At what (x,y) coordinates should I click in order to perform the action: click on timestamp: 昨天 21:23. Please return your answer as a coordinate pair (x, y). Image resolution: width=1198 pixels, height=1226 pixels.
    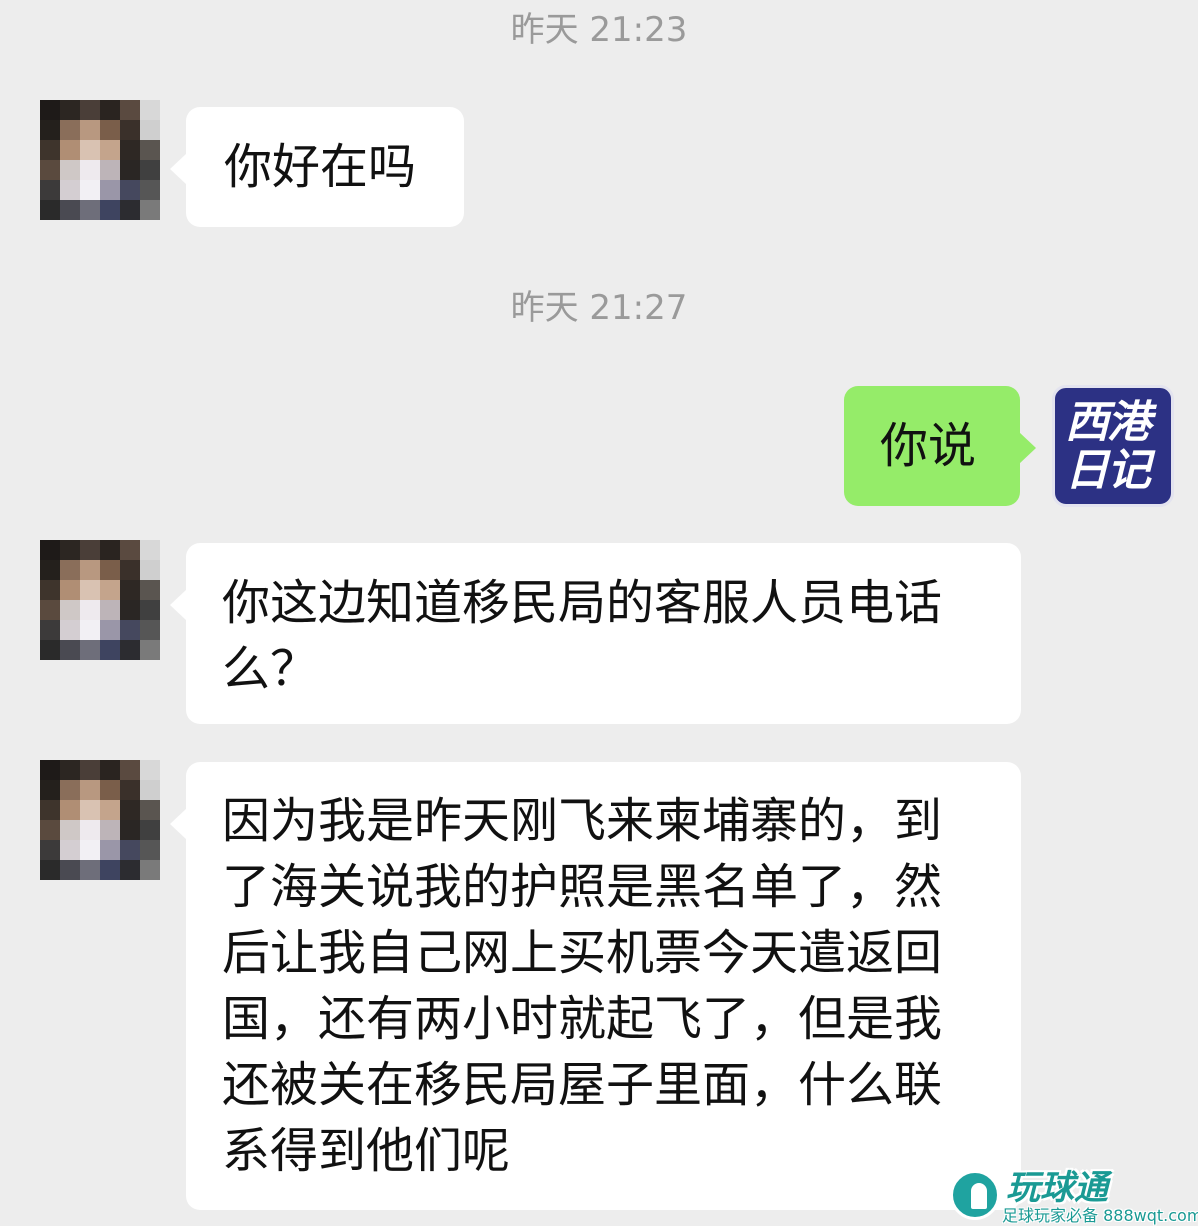
    Looking at the image, I should click on (599, 30).